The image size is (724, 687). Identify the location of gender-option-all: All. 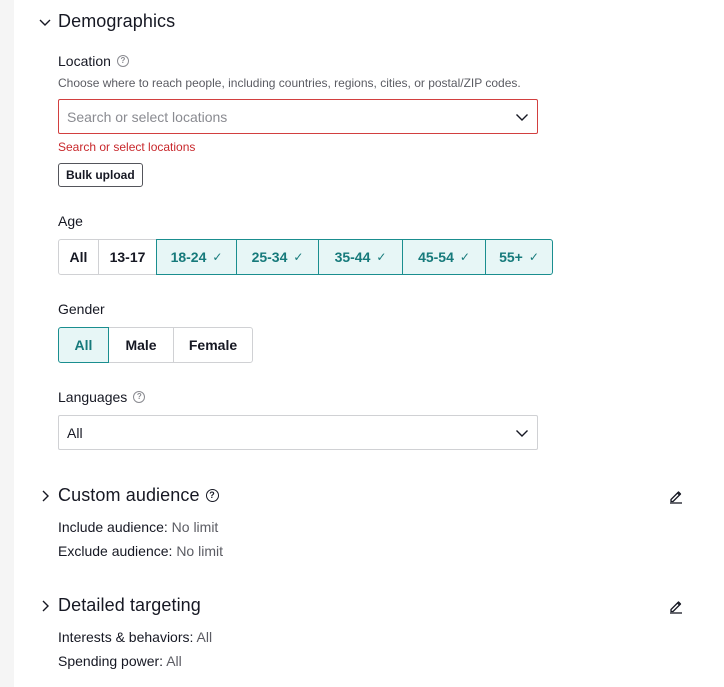
(83, 345).